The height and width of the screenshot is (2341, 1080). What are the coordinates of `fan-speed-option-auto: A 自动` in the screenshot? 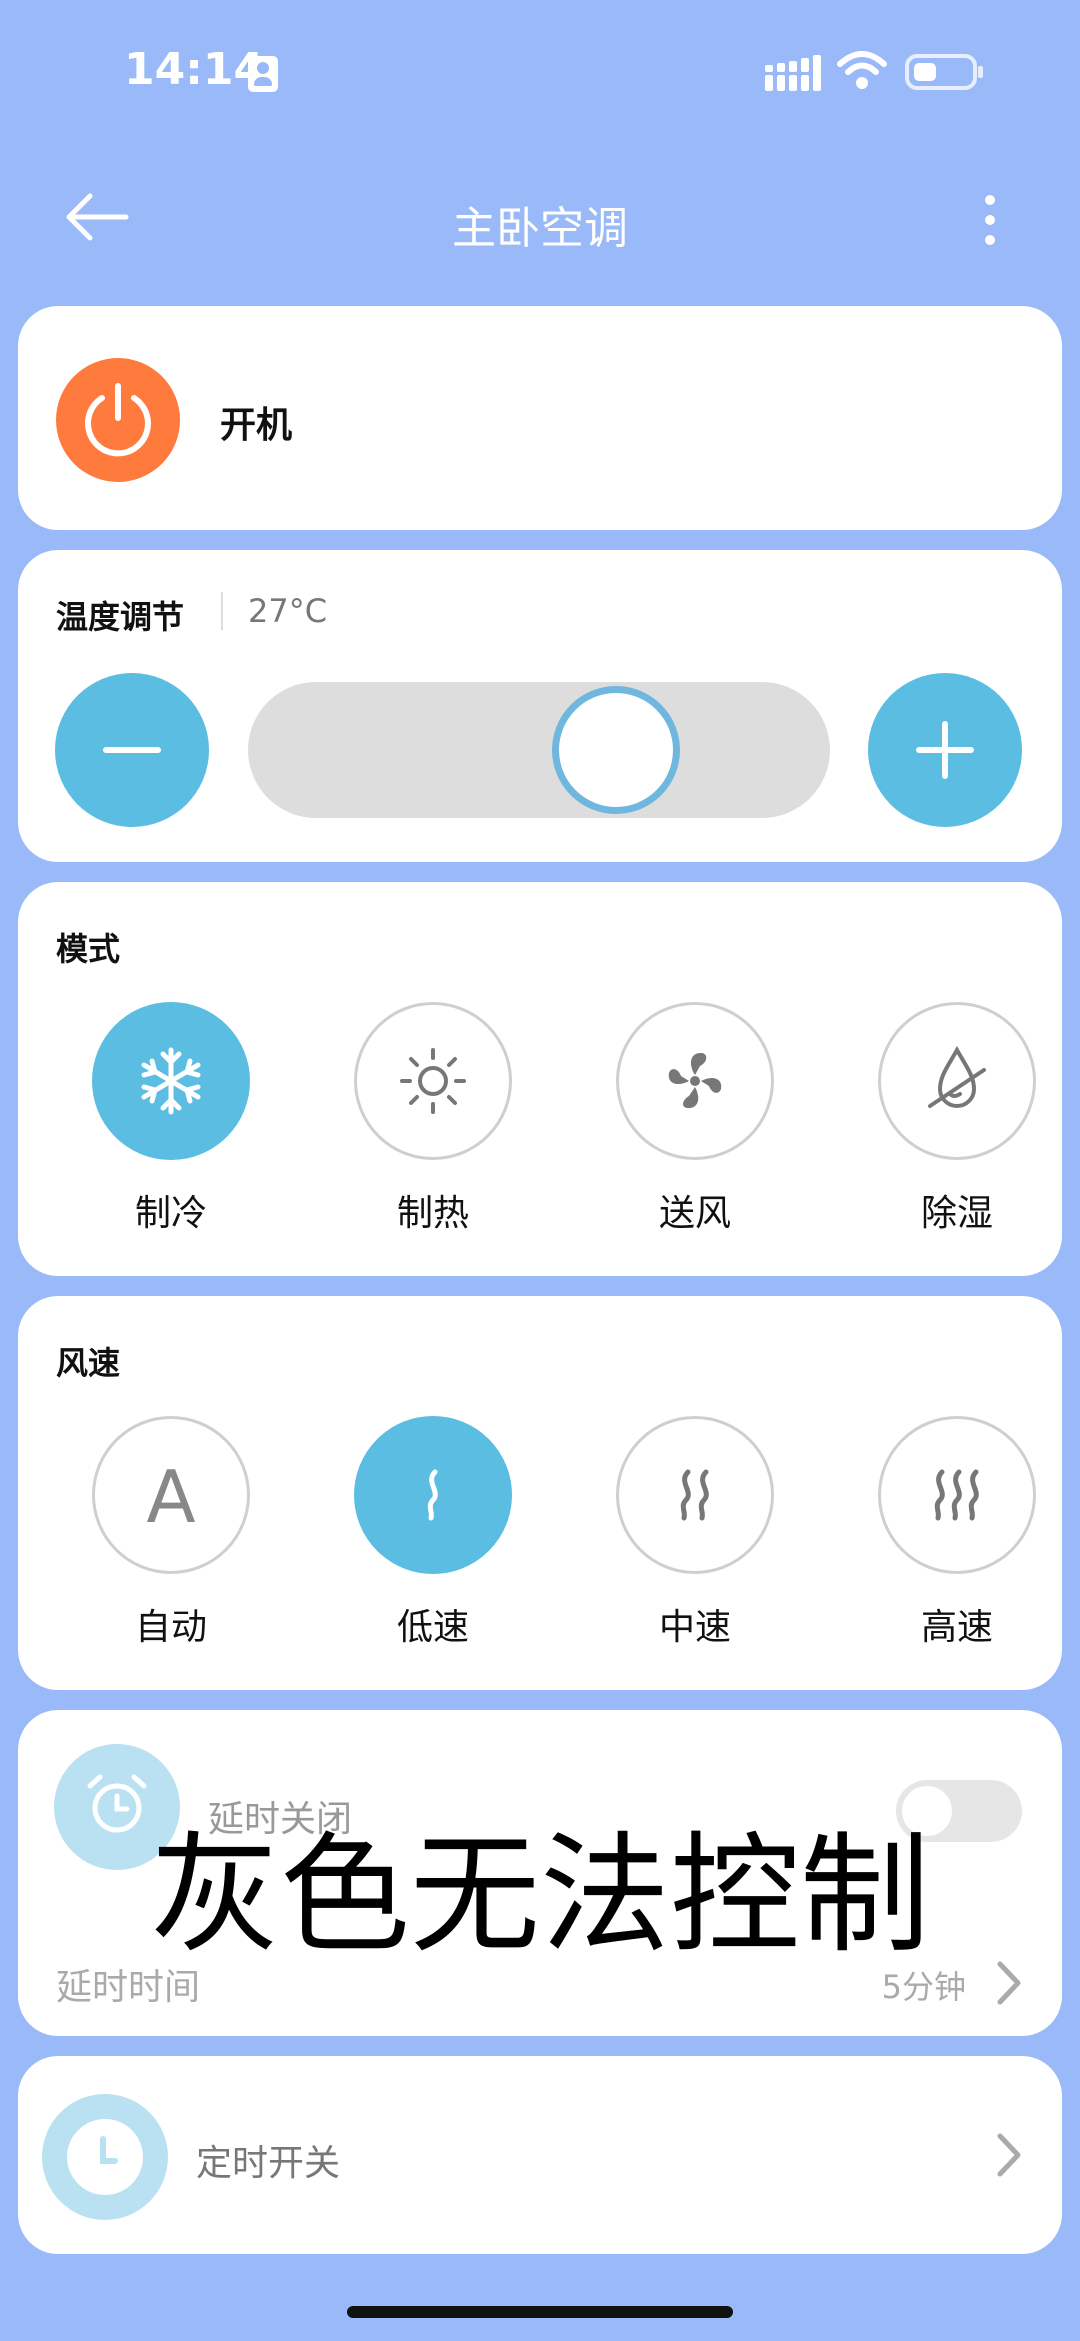 It's located at (171, 1533).